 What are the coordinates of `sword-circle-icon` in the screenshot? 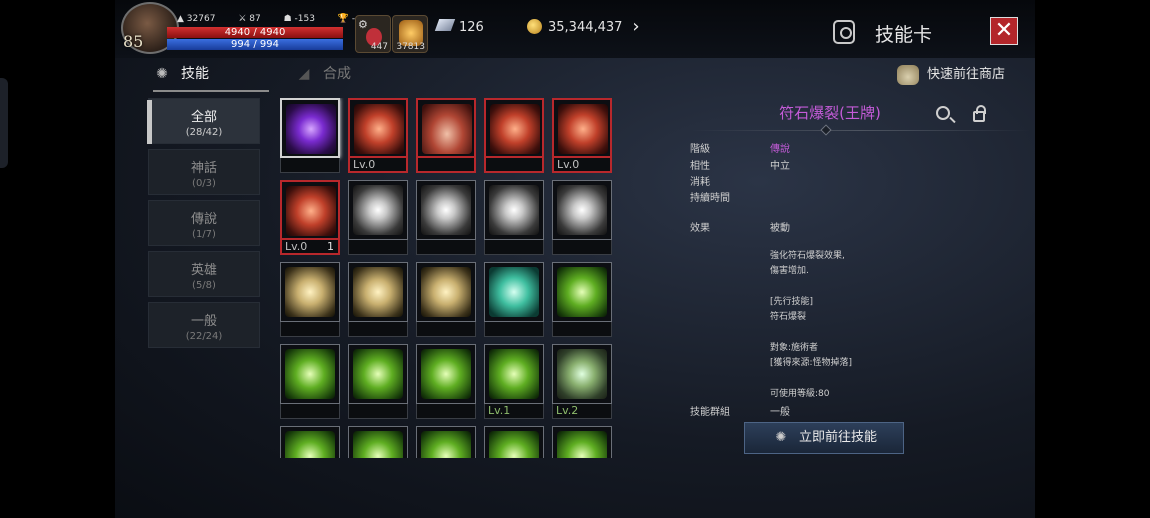 It's located at (583, 129).